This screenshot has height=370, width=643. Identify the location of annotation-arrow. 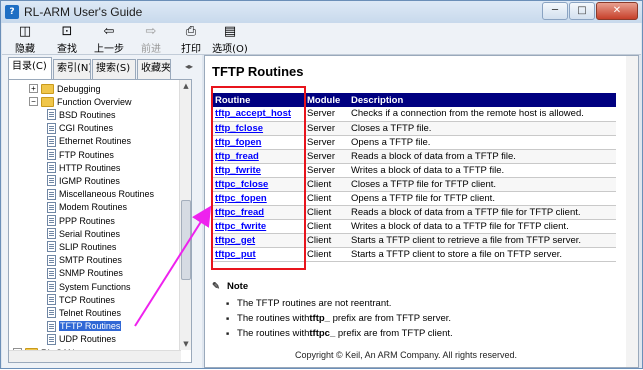
(173, 266).